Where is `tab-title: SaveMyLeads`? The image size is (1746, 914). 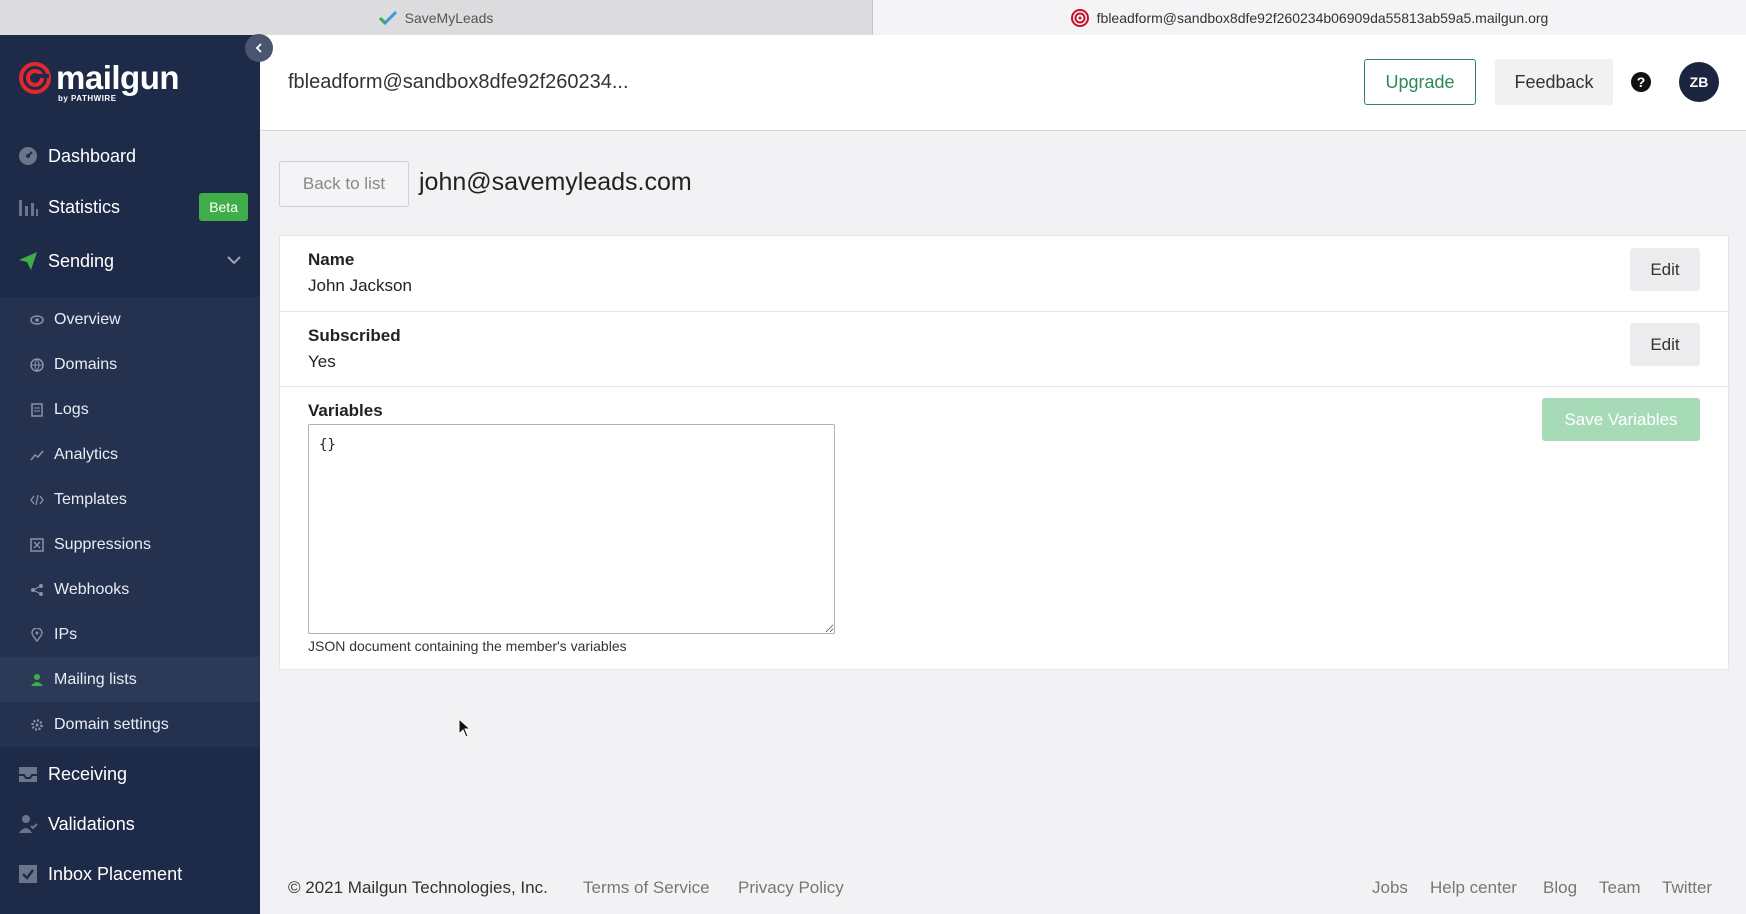
tab-title: SaveMyLeads is located at coordinates (449, 17).